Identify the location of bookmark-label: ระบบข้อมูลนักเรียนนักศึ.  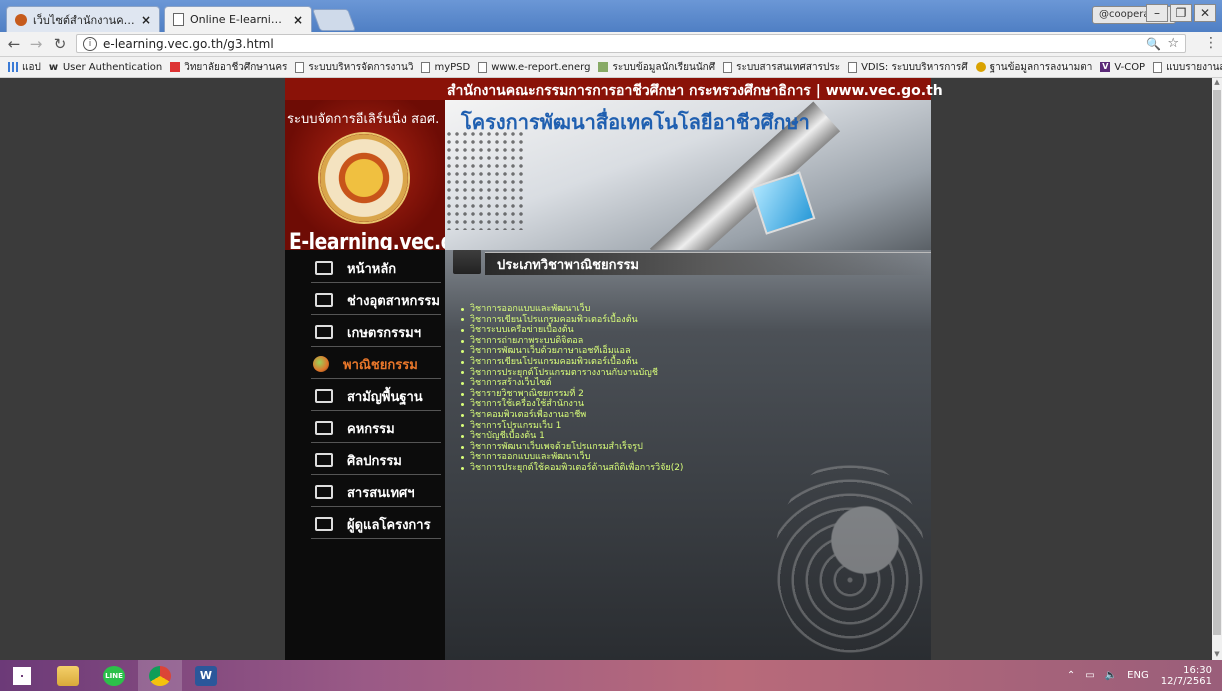
(664, 67).